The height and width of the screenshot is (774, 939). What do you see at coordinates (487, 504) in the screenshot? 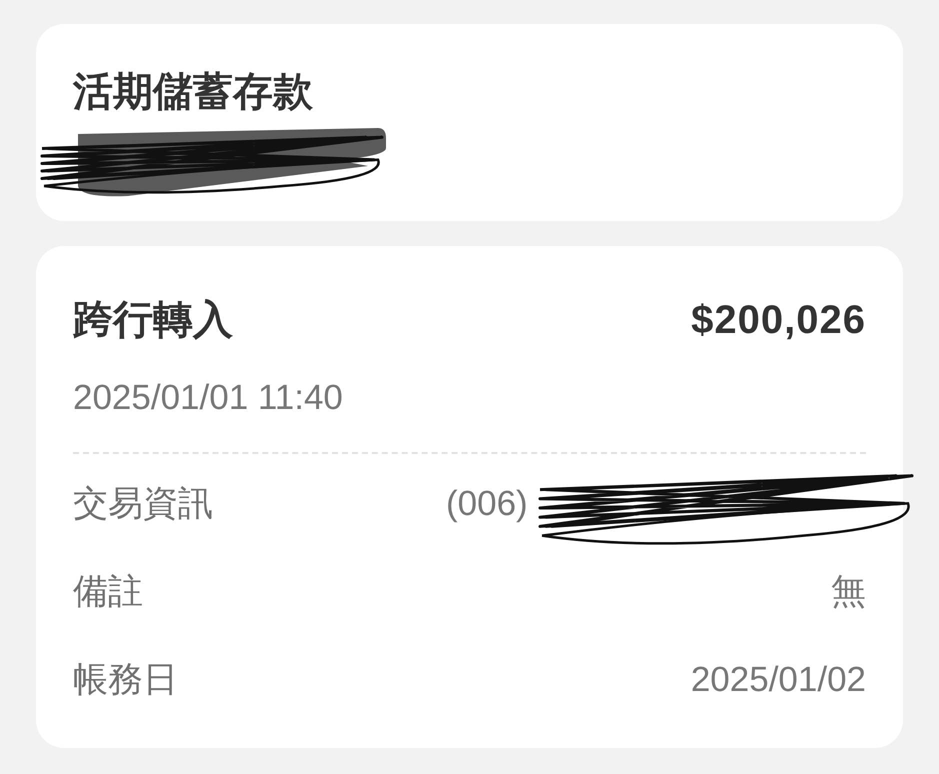
I see `detail-value: (006)` at bounding box center [487, 504].